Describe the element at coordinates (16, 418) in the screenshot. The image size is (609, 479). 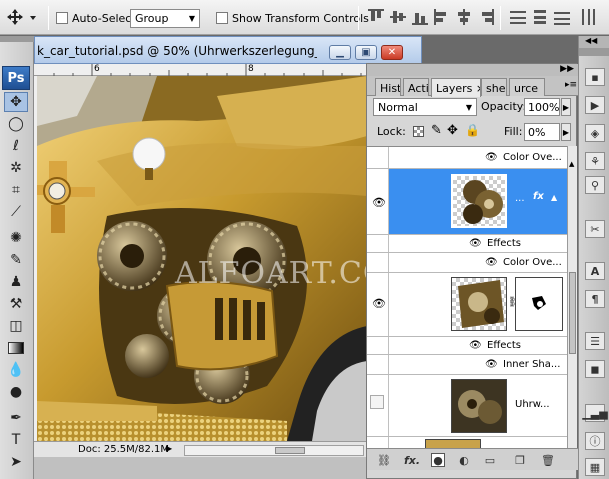
I see `pen-tool-icon: ✒` at that location.